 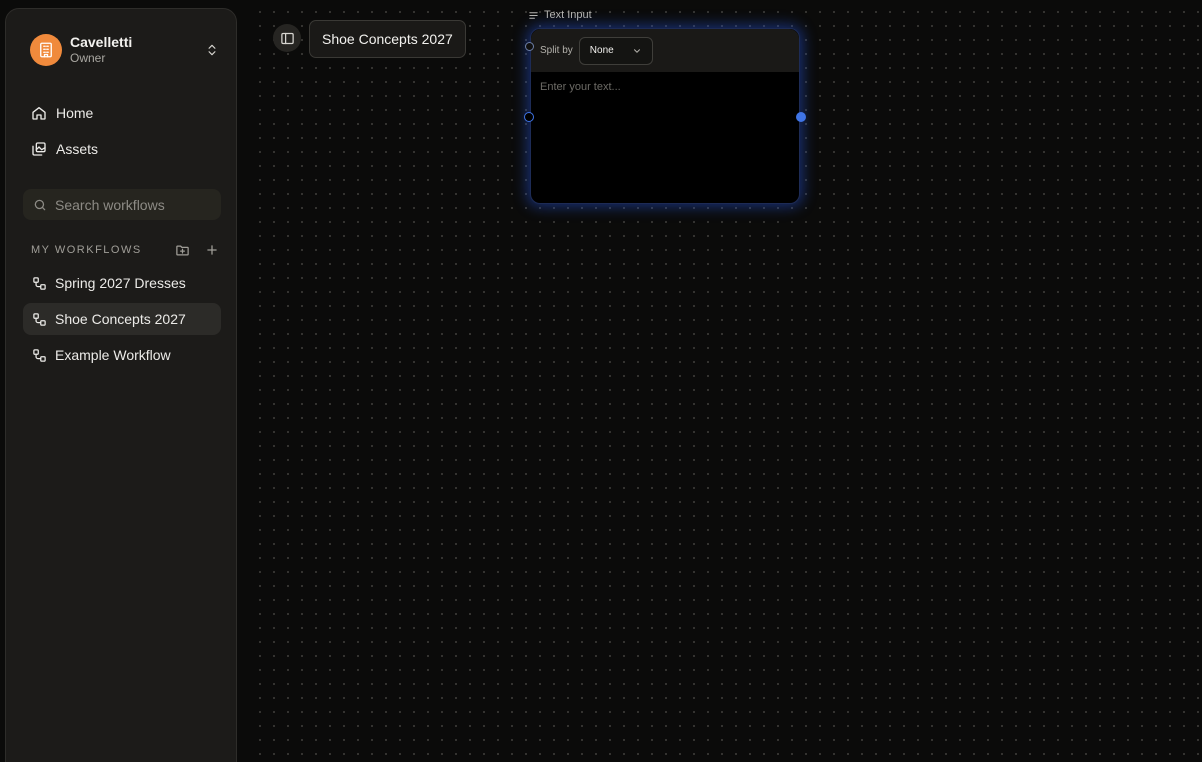 What do you see at coordinates (122, 149) in the screenshot?
I see `nav-assets: Assets` at bounding box center [122, 149].